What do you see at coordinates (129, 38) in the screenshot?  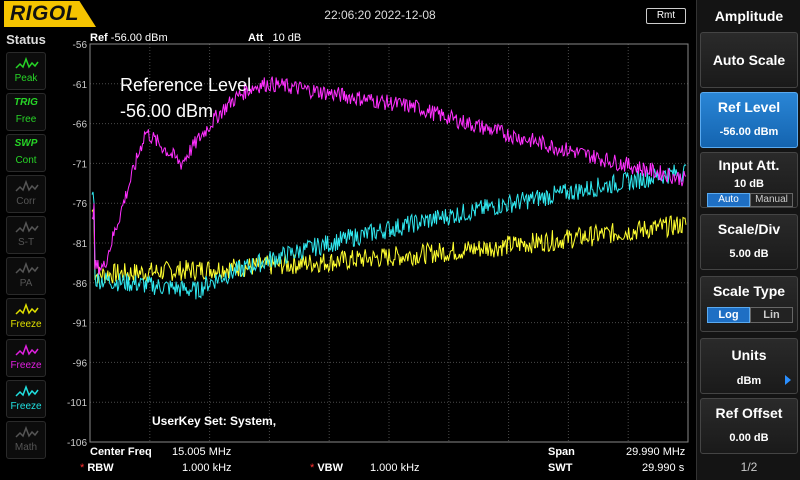 I see `ref-label: Ref -56.00 dBm` at bounding box center [129, 38].